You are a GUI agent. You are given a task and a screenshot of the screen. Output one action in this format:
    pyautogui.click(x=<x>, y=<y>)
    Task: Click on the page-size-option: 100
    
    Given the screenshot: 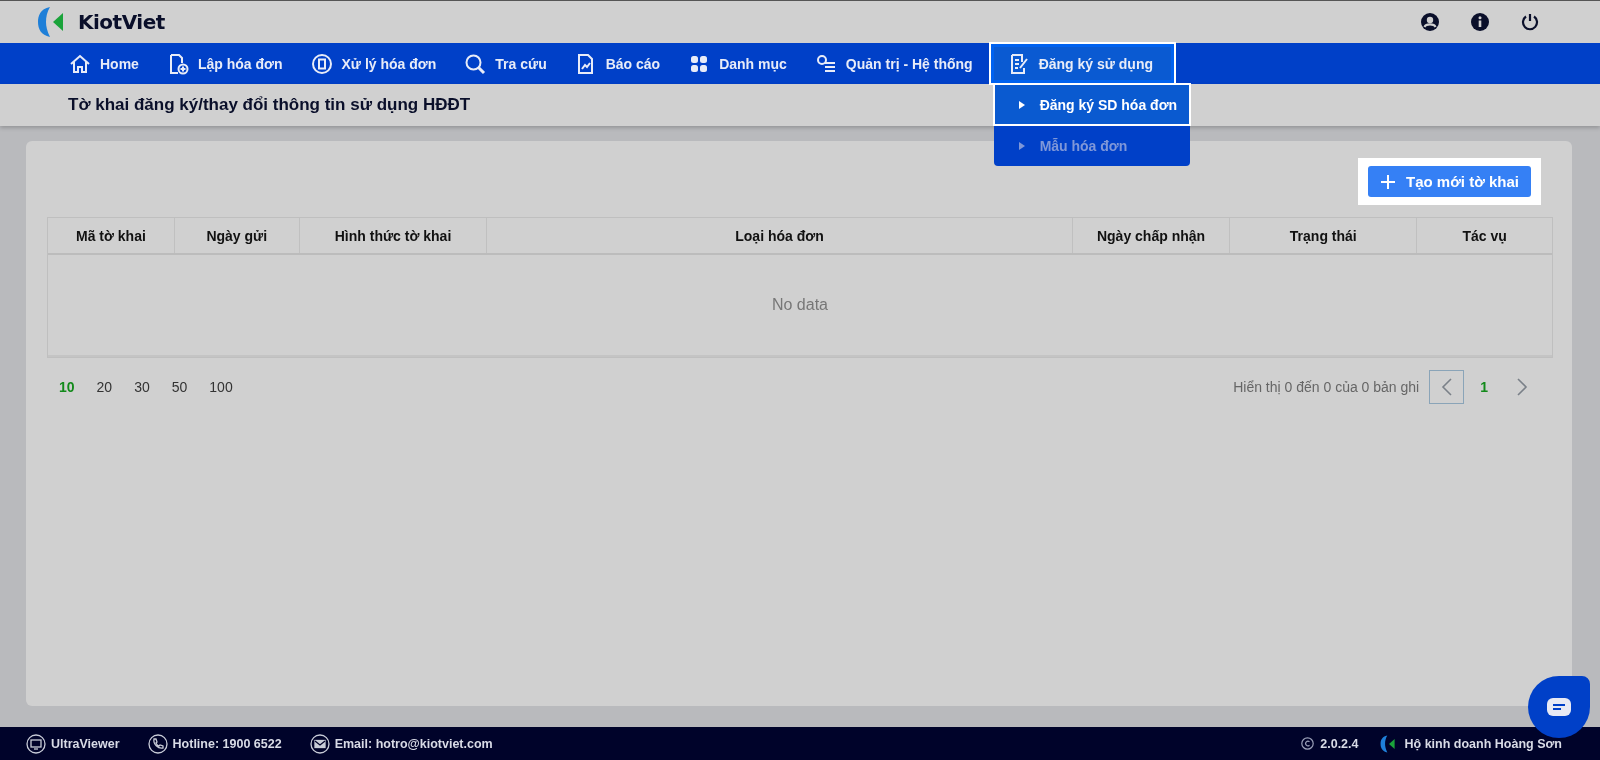 What is the action you would take?
    pyautogui.click(x=221, y=387)
    